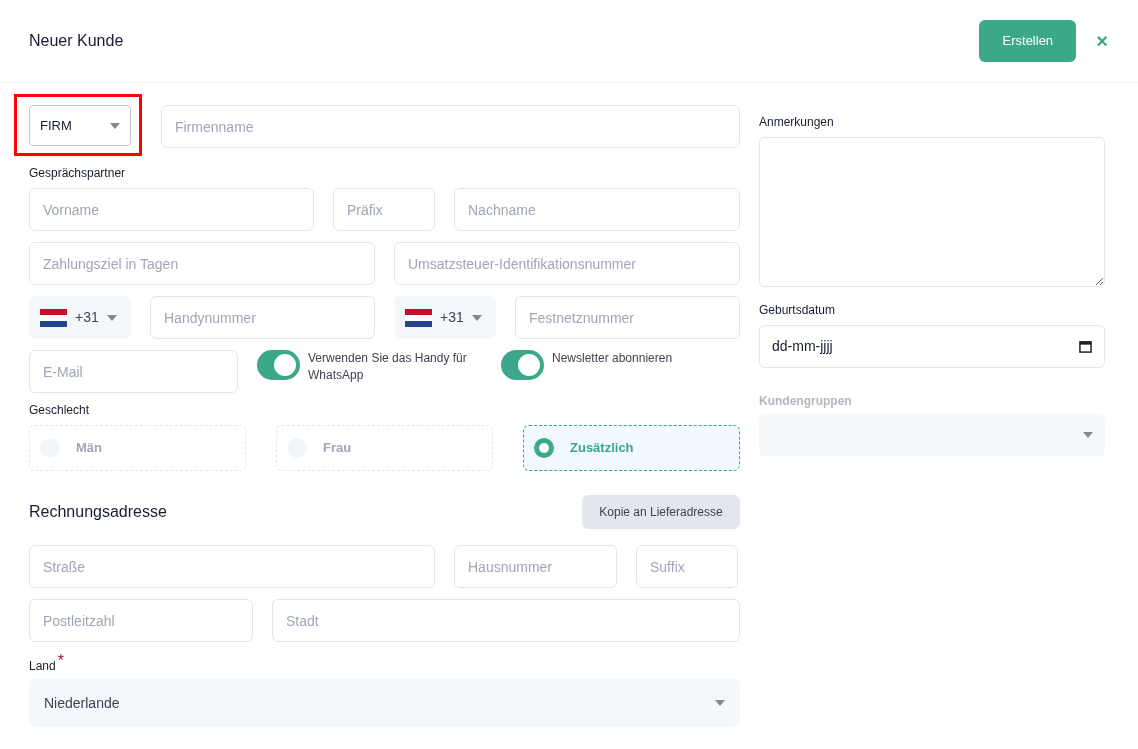 This screenshot has width=1138, height=749. Describe the element at coordinates (262, 317) in the screenshot. I see `phone-field: Handynummer` at that location.